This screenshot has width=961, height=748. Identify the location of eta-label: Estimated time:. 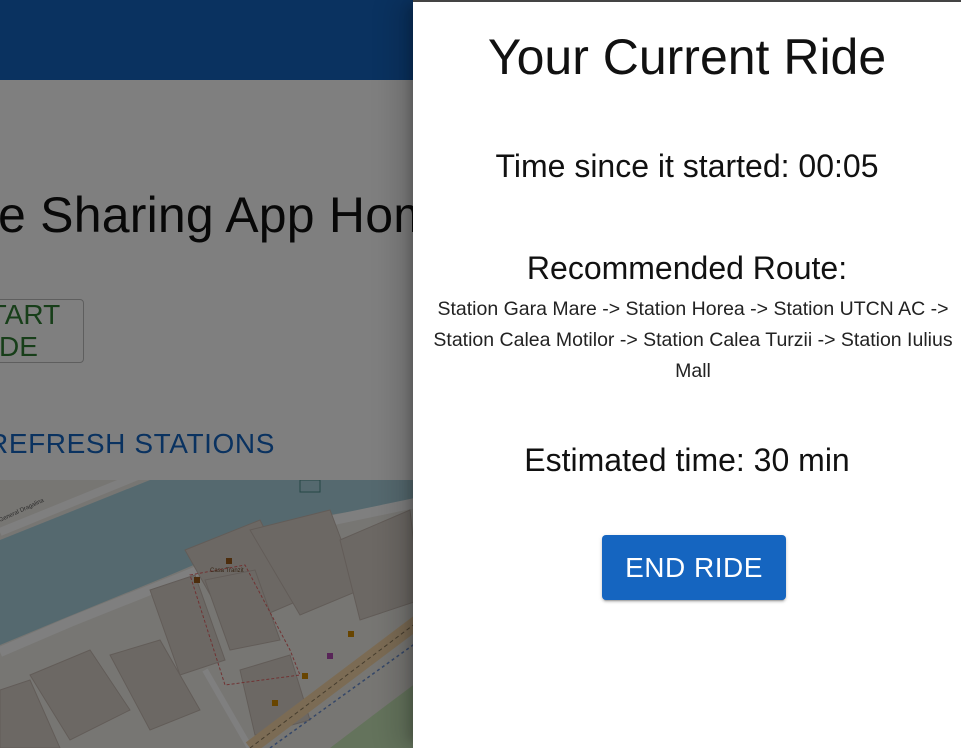
(634, 460).